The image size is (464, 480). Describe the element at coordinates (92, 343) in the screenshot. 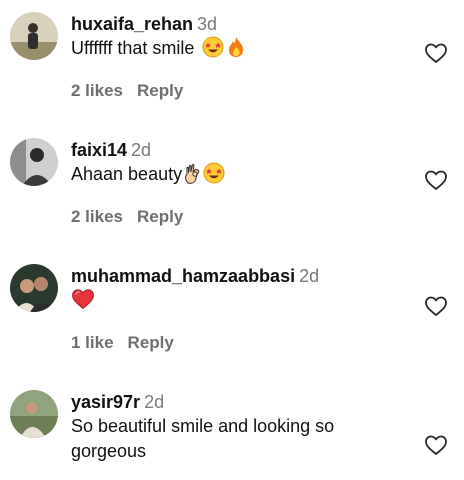

I see `likes-count: 1 like` at that location.